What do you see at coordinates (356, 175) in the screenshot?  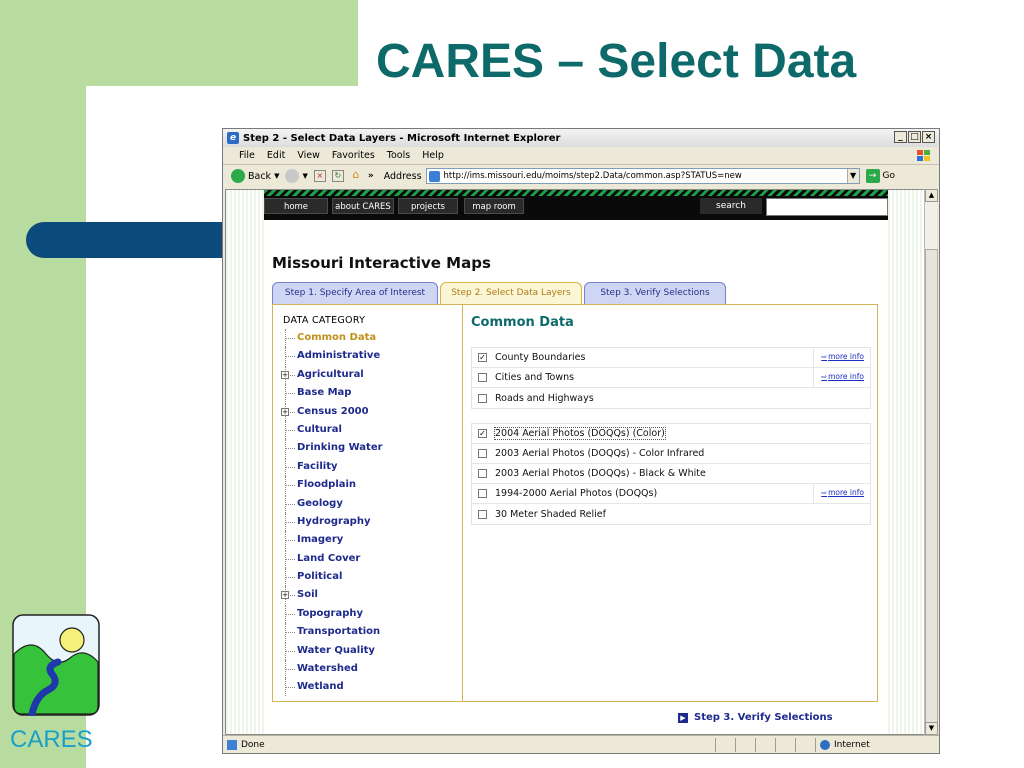 I see `home-button: ⌂` at bounding box center [356, 175].